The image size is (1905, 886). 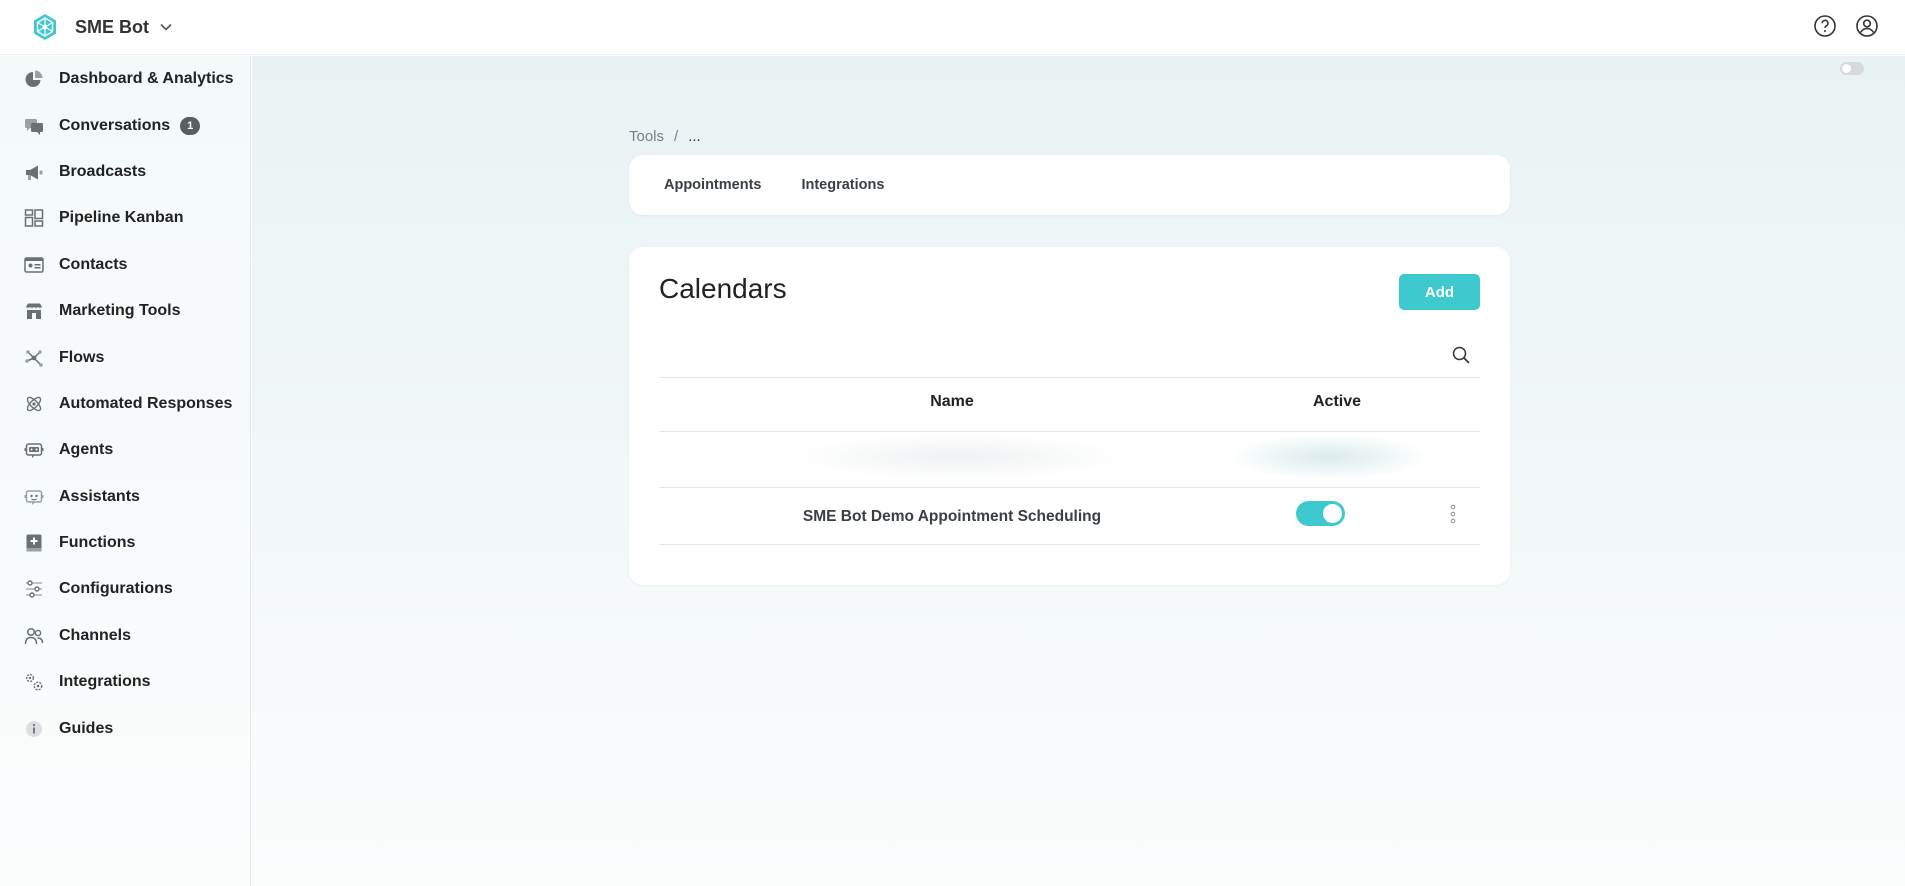 What do you see at coordinates (125, 728) in the screenshot?
I see `sidebar-item-guides: Guides` at bounding box center [125, 728].